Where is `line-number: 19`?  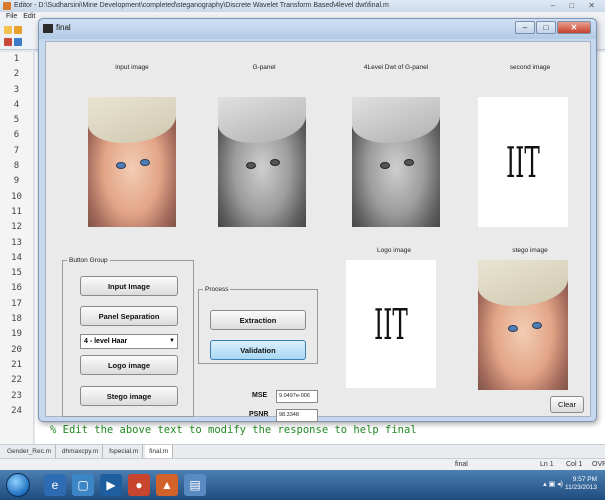
line-number: 19 is located at coordinates (16, 334).